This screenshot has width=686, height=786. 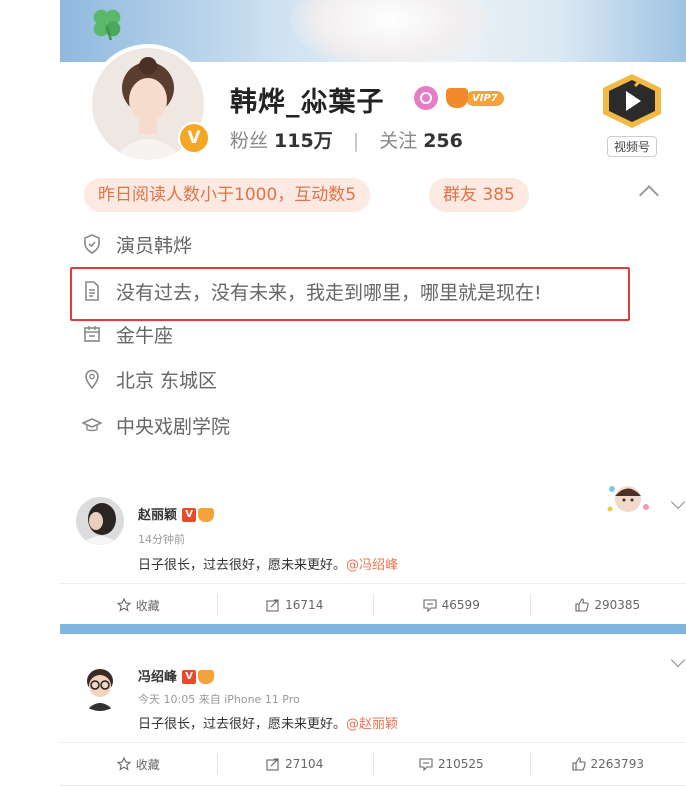 I want to click on follow-label: 关注, so click(x=398, y=141).